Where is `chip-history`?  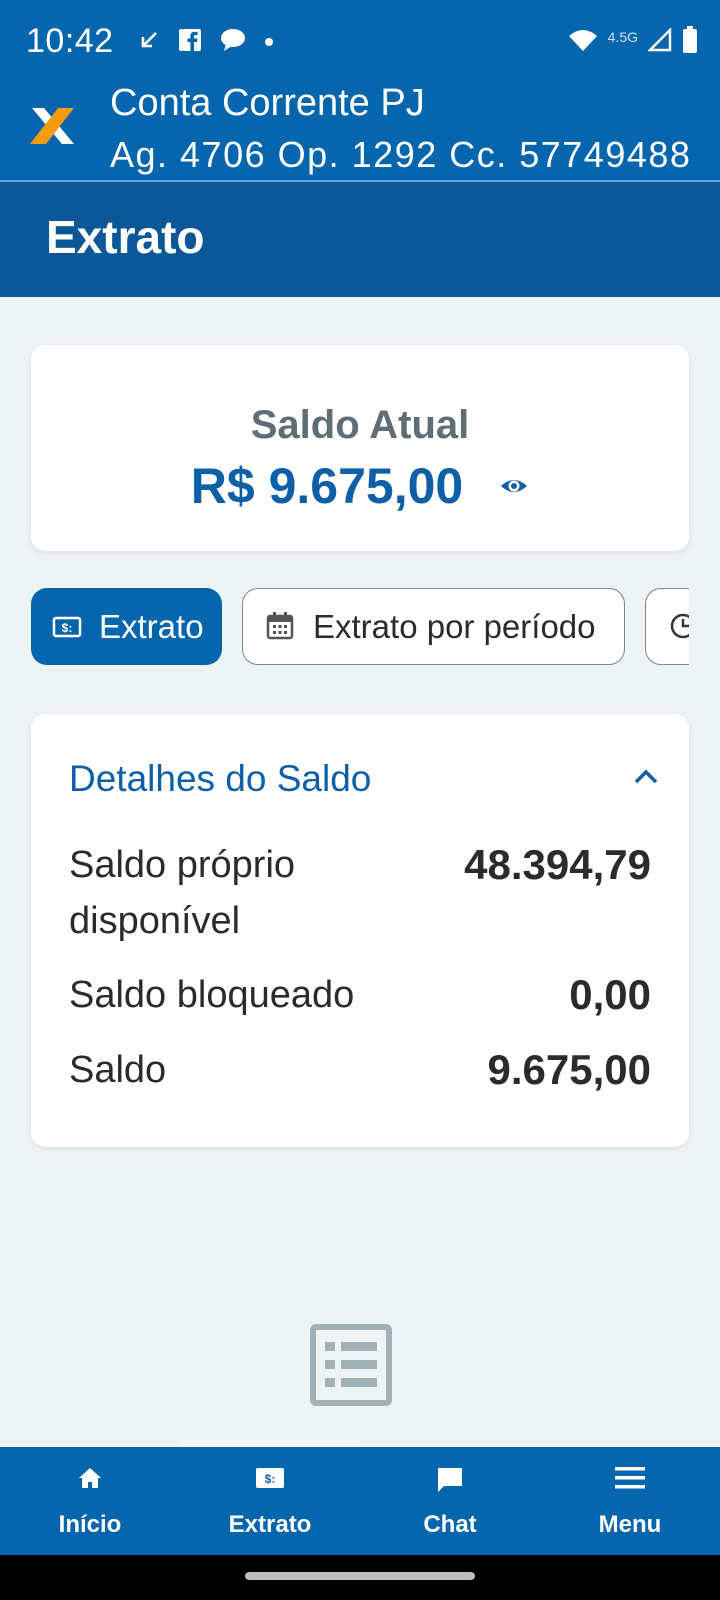 chip-history is located at coordinates (667, 626).